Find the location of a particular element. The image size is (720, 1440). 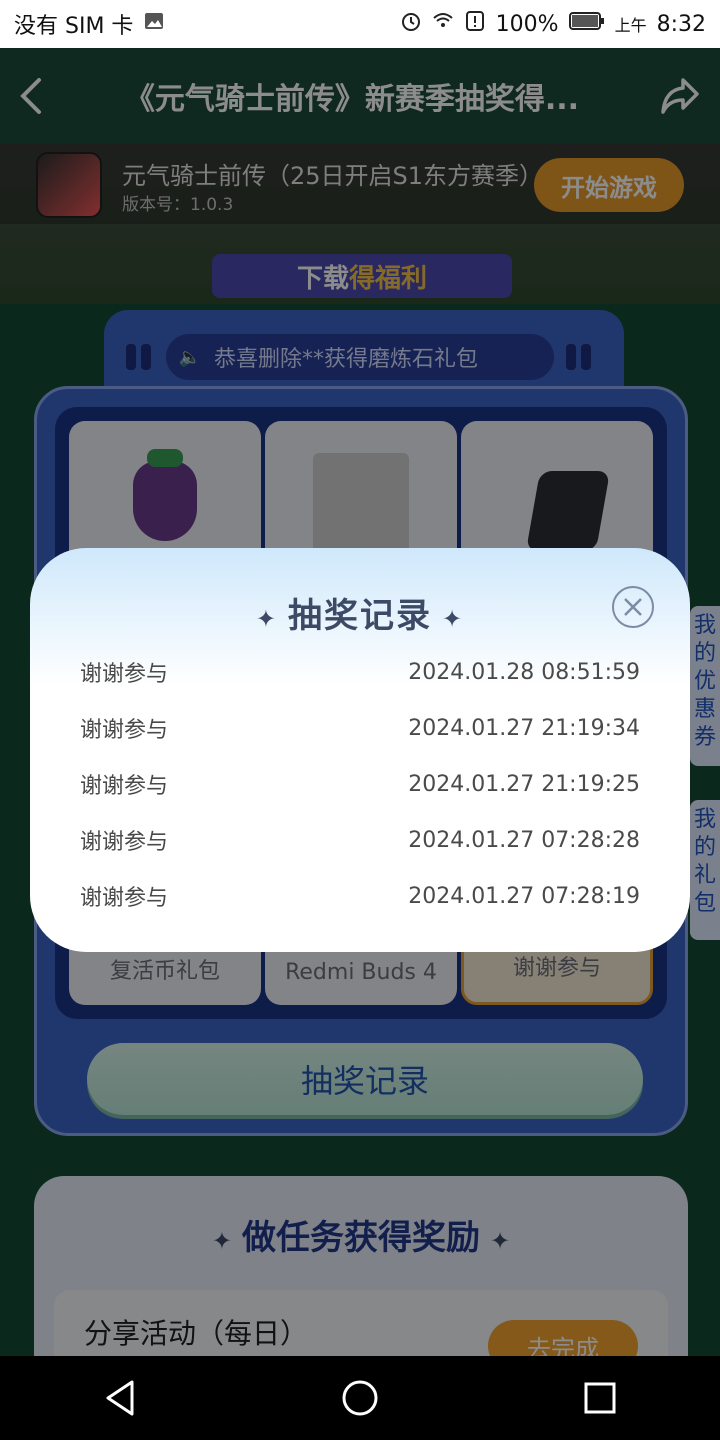

record-row: 谢谢参与 2024.01.28 08:51:59 is located at coordinates (360, 672).